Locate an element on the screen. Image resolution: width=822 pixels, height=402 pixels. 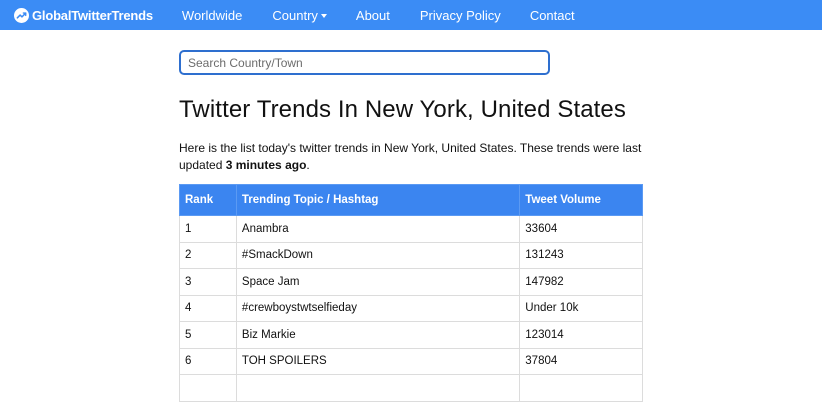
topic-cell: #SmackDown is located at coordinates (378, 255).